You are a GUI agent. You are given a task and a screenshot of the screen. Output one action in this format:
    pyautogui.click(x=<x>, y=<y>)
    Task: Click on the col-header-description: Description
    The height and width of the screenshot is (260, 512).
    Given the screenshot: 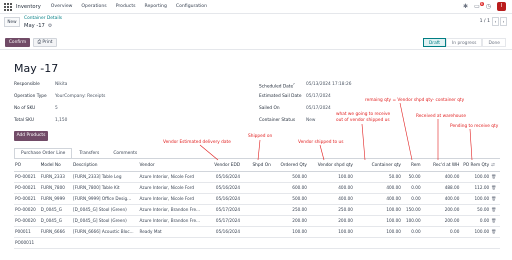 What is the action you would take?
    pyautogui.click(x=105, y=166)
    